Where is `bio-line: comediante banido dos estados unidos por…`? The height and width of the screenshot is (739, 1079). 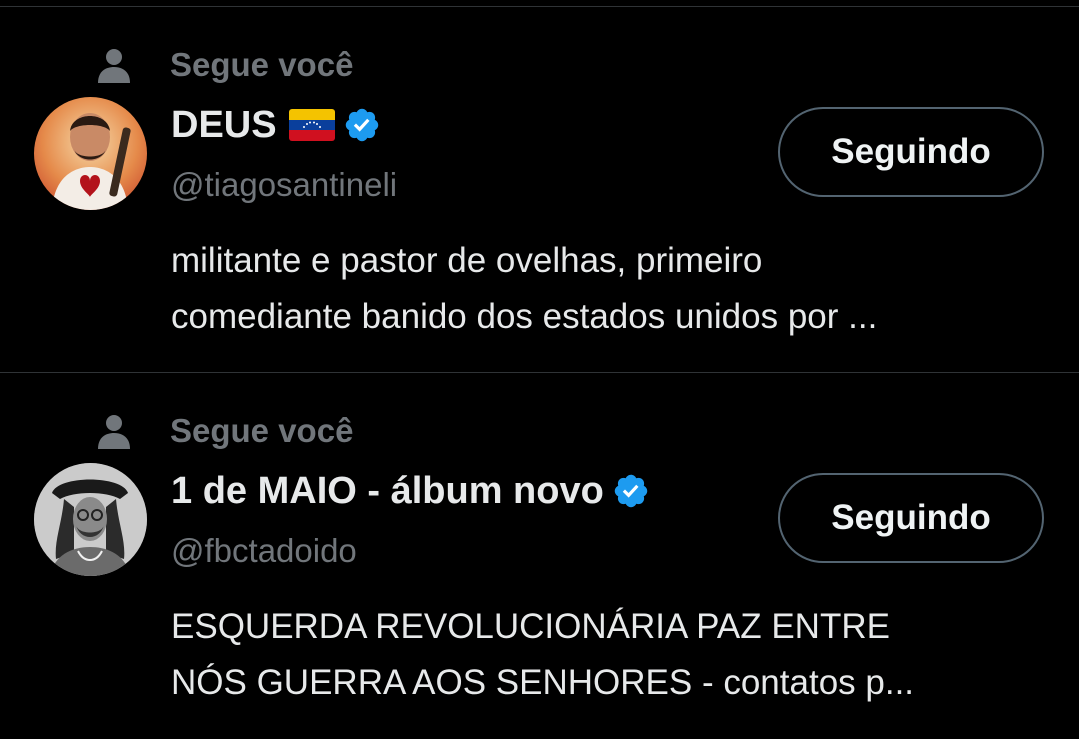
bio-line: comediante banido dos estados unidos por… is located at coordinates (524, 316).